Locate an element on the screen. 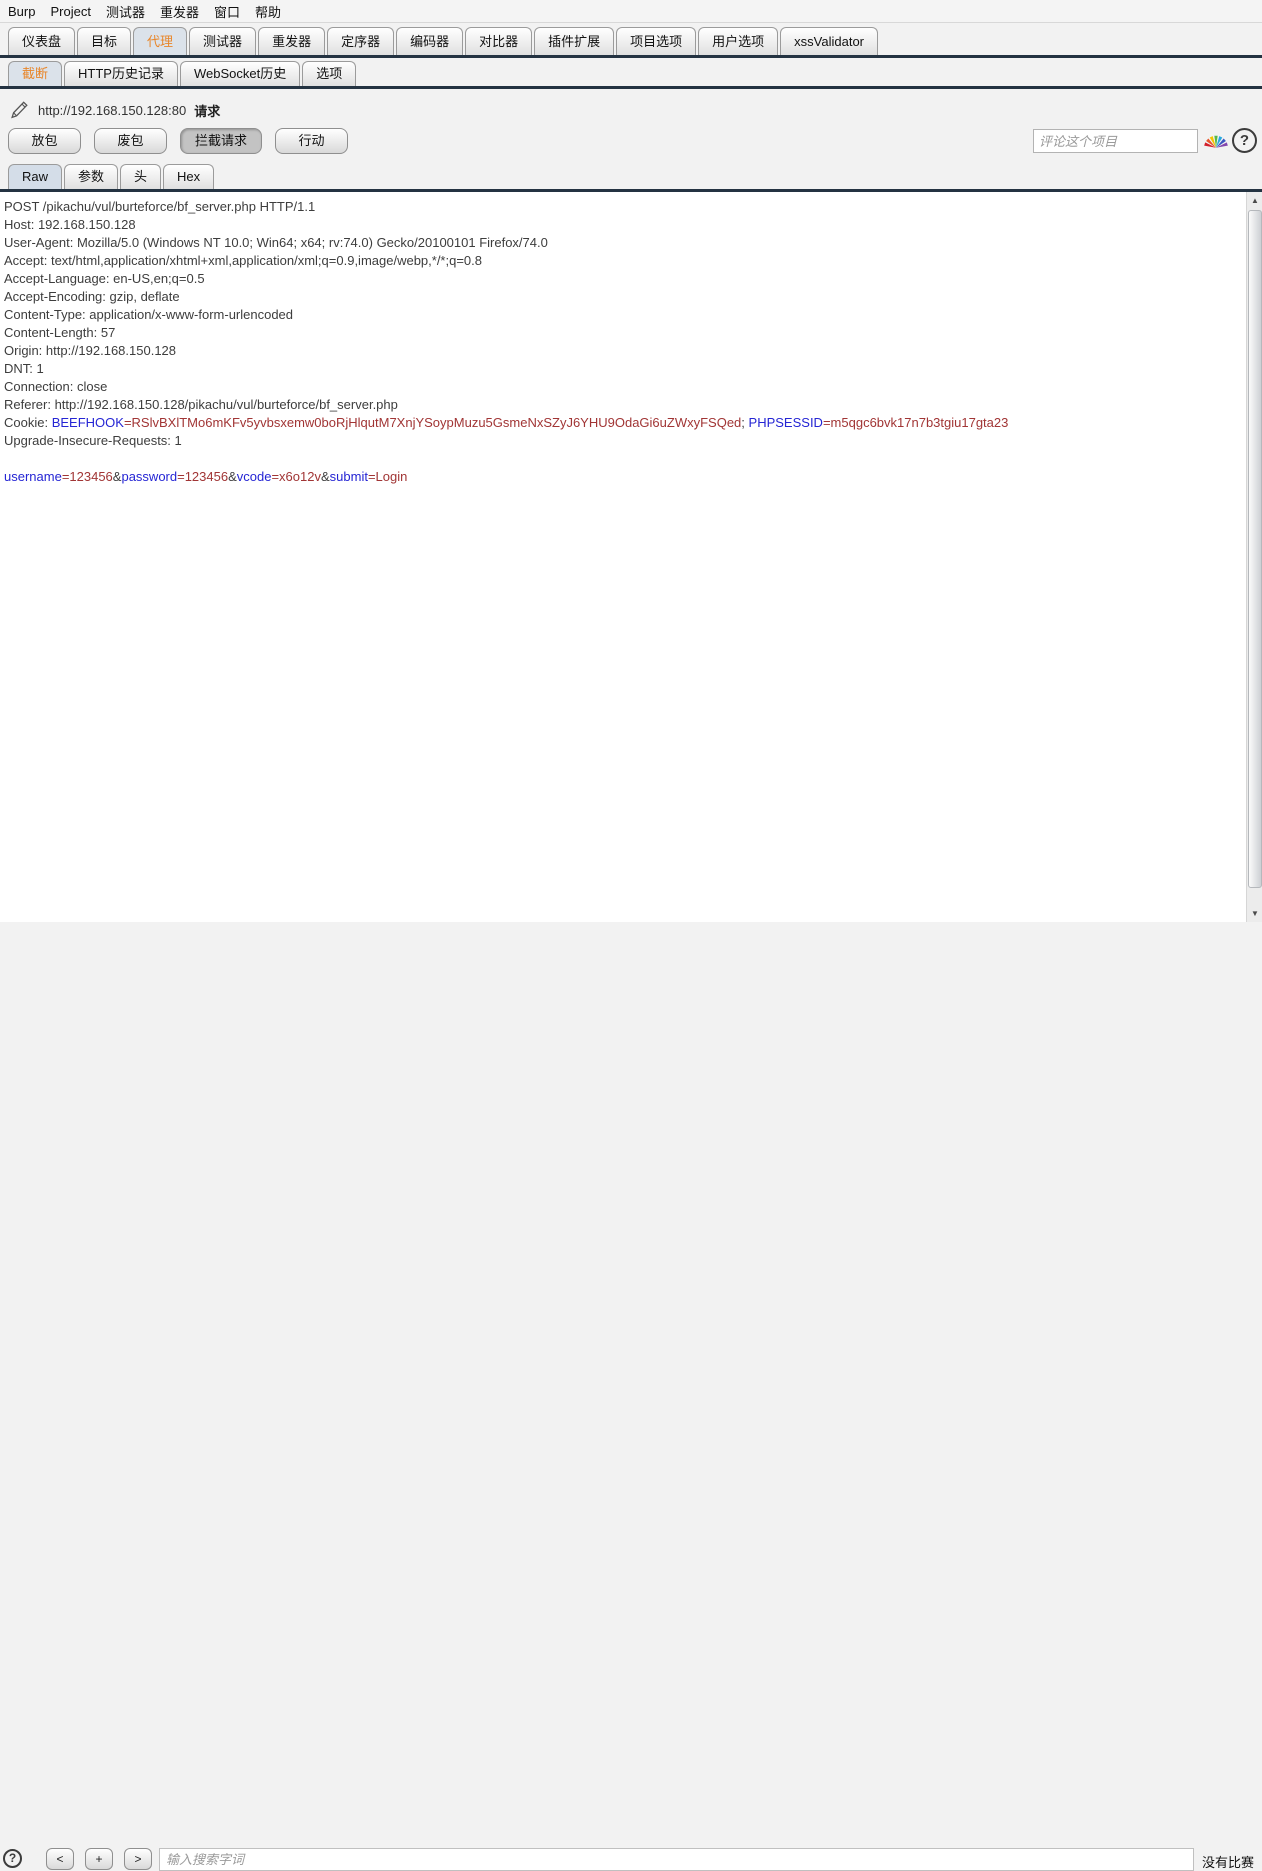  tab-http-history: HTTP历史记录 is located at coordinates (121, 73).